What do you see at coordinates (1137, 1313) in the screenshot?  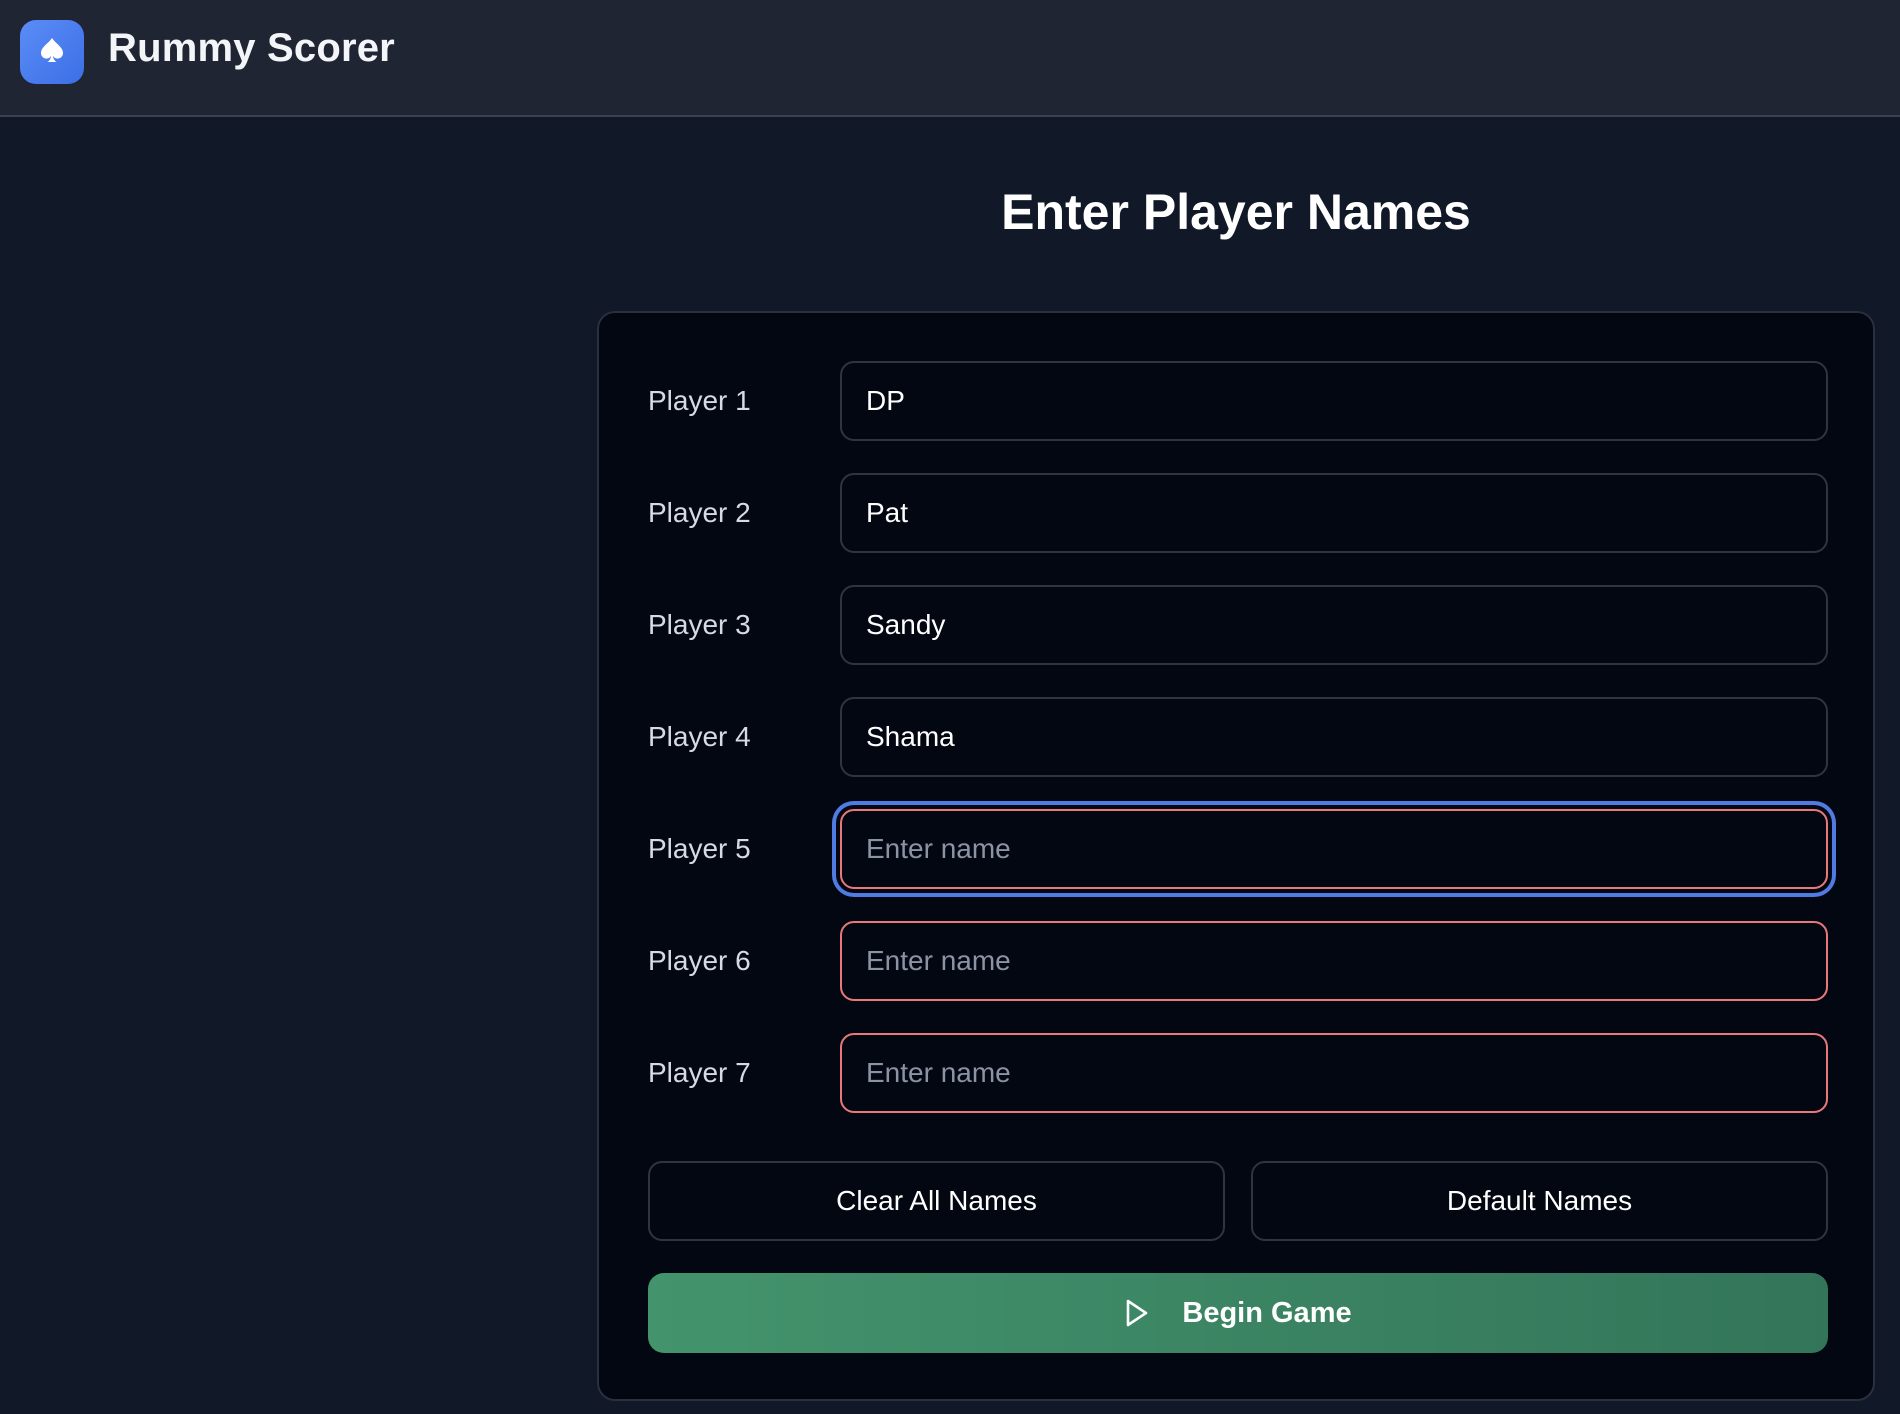 I see `play-icon` at bounding box center [1137, 1313].